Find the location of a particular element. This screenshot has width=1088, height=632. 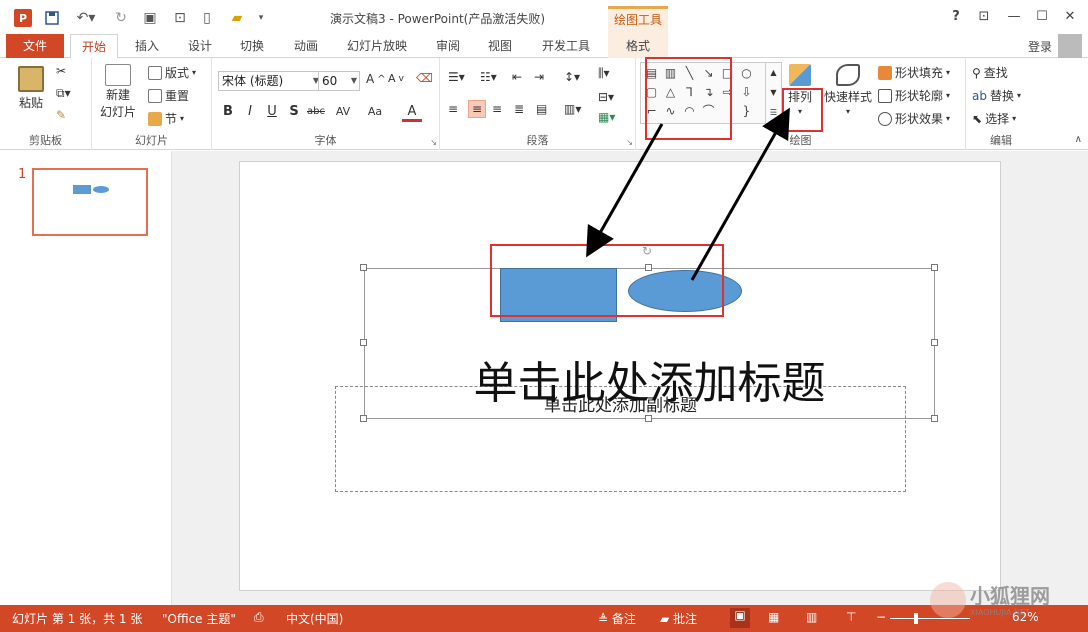

normal-view-icon: ▣ is located at coordinates (740, 618).